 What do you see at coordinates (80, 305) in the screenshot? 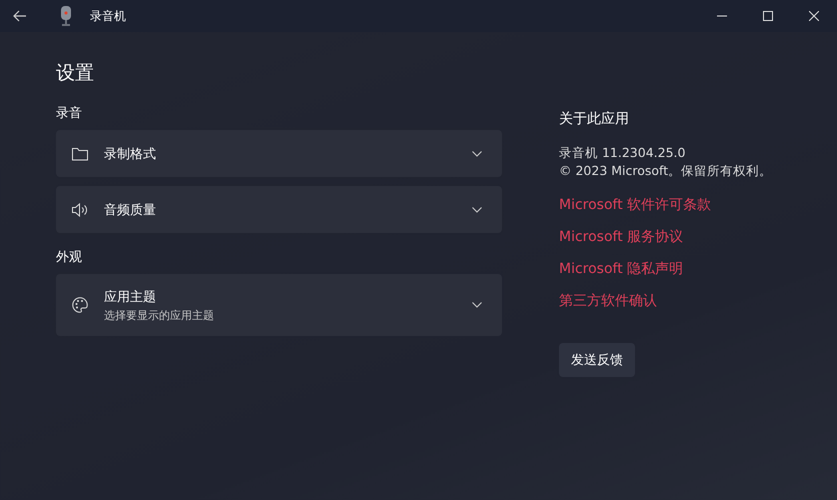
I see `palette-icon` at bounding box center [80, 305].